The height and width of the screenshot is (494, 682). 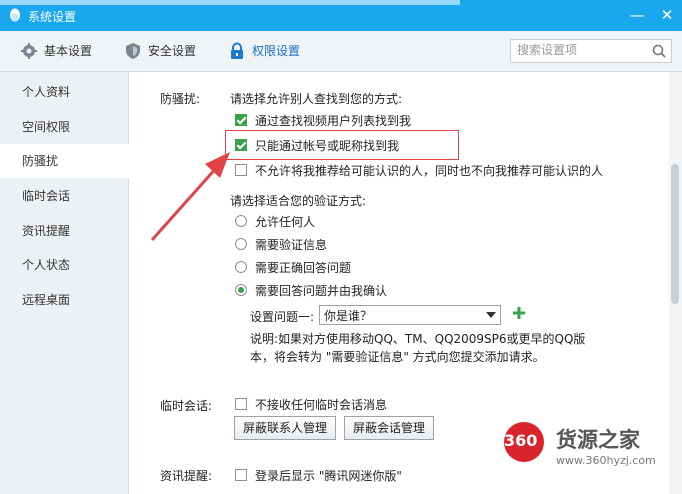 What do you see at coordinates (64, 231) in the screenshot?
I see `sidebar-item-news-reminder: 资讯提醒` at bounding box center [64, 231].